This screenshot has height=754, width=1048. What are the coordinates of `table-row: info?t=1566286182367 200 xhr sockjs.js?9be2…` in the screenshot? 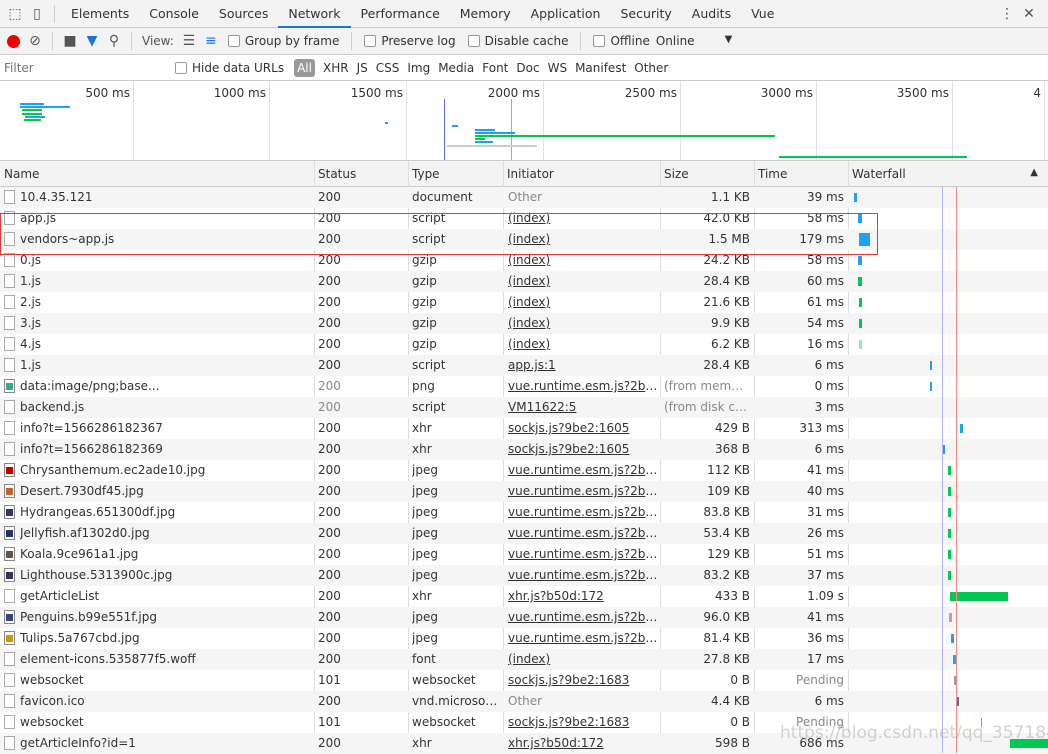 It's located at (524, 428).